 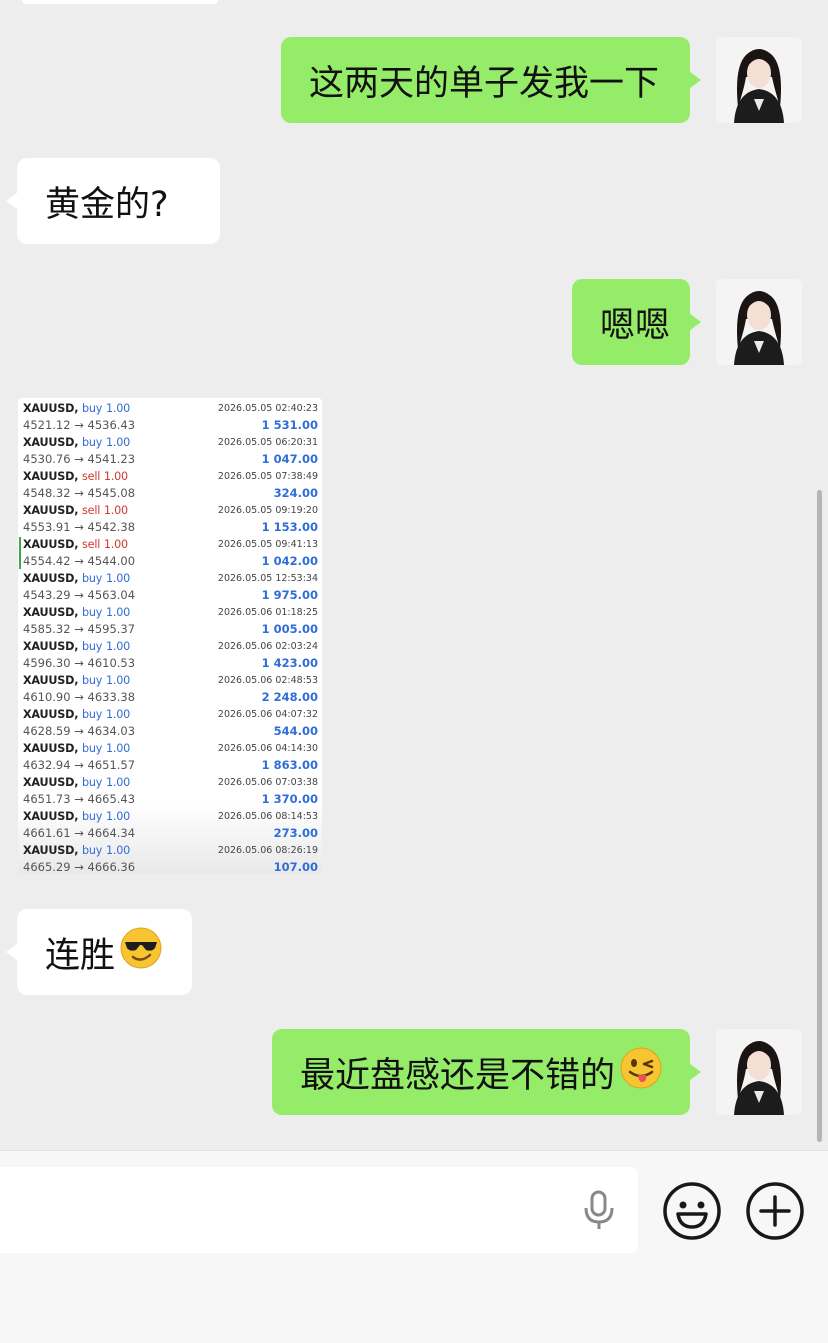 I want to click on trade-time: 2026.05.05 02:40:23, so click(x=267, y=408).